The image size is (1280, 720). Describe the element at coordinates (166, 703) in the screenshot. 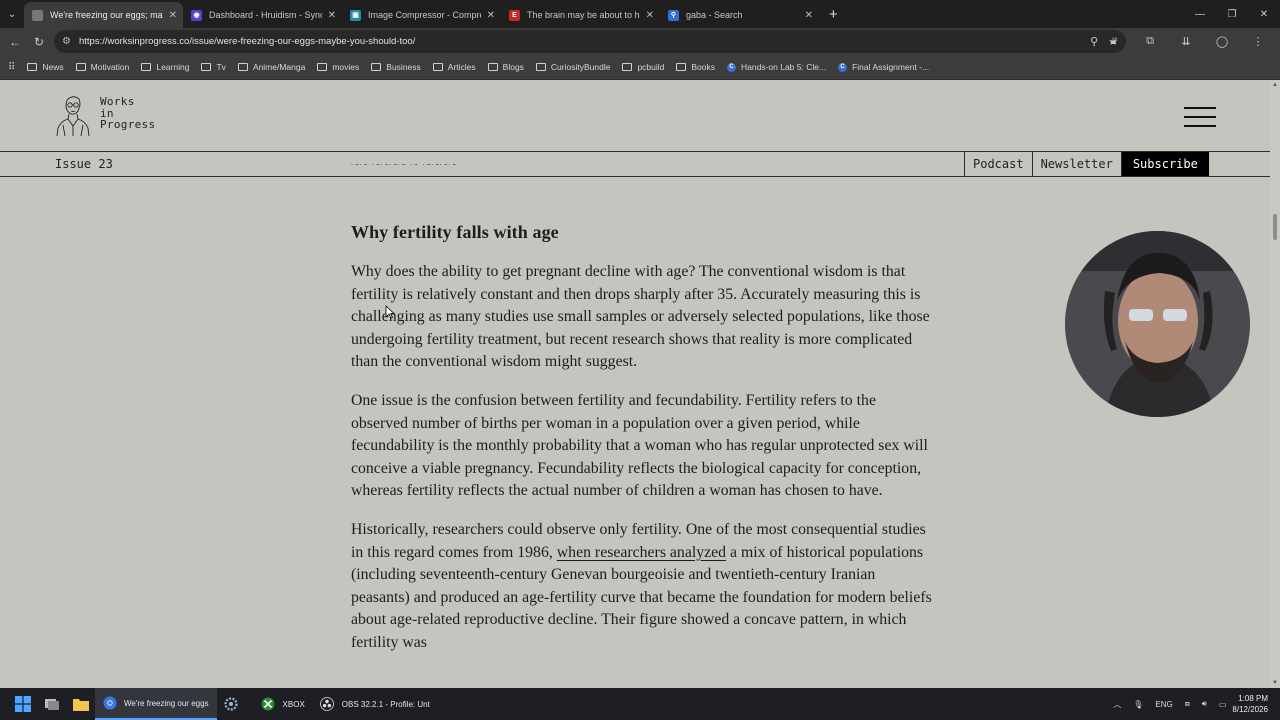

I see `taskbar-app-label: We're freezing our eggs` at that location.